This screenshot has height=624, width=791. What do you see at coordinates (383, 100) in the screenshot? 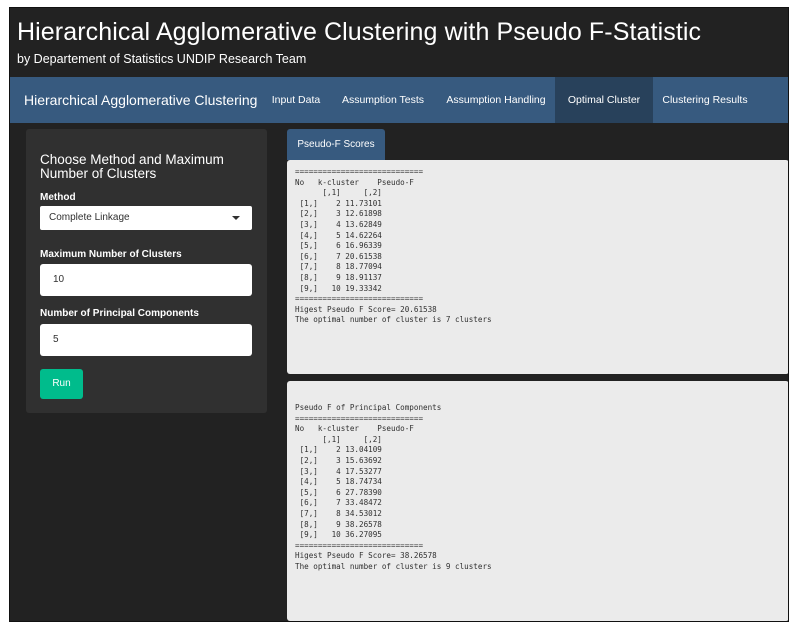
I see `tab-assumption-tests: Assumption Tests` at bounding box center [383, 100].